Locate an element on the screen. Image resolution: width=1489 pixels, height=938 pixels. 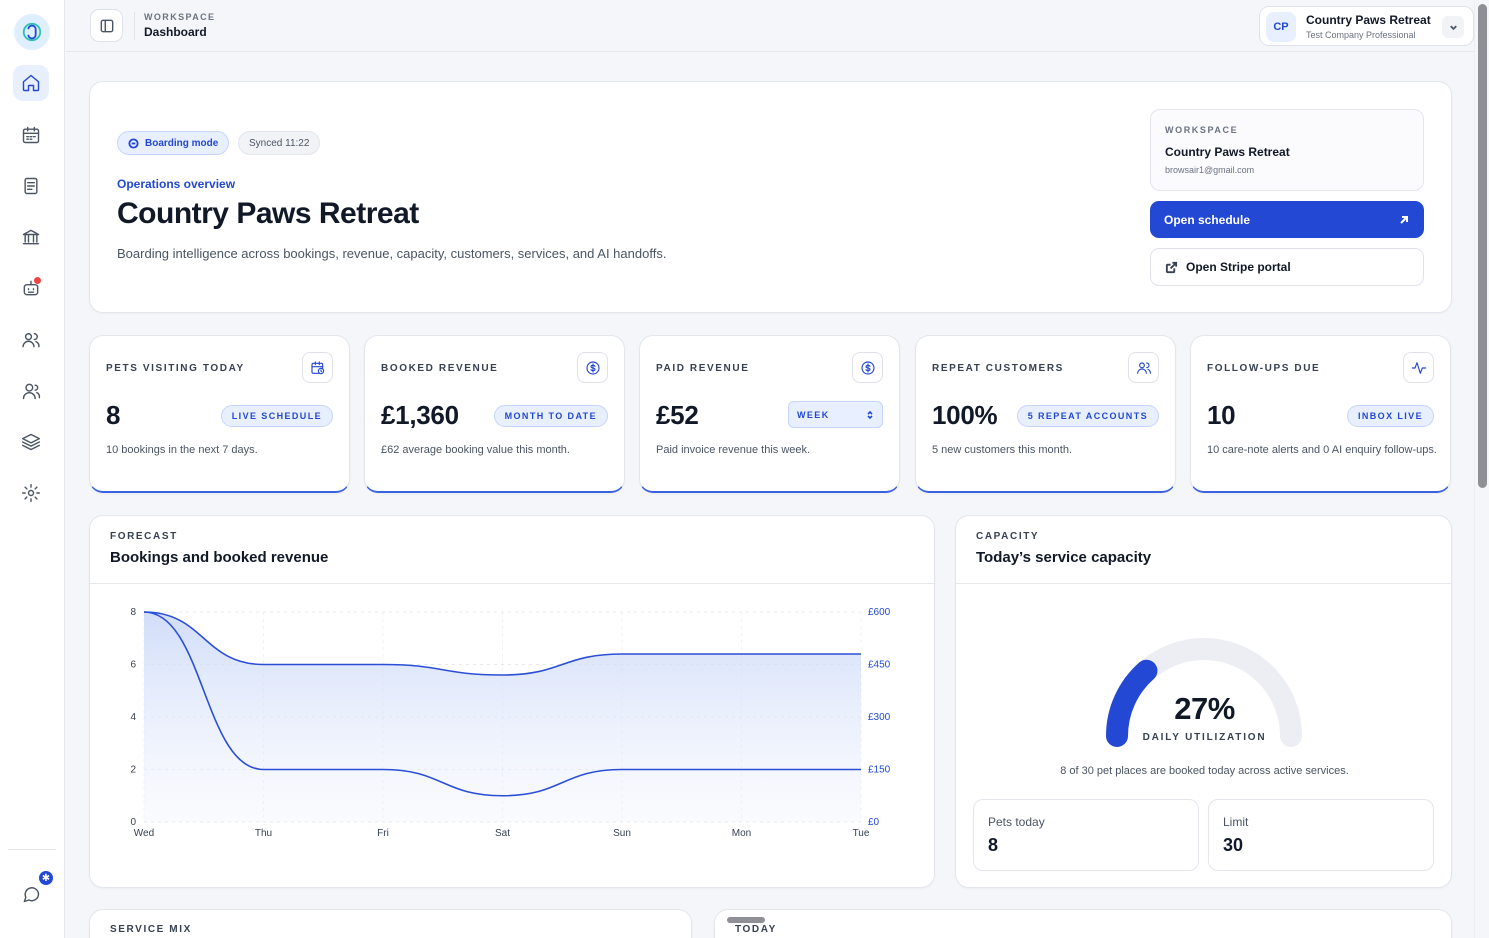
avatar: CP is located at coordinates (1281, 27).